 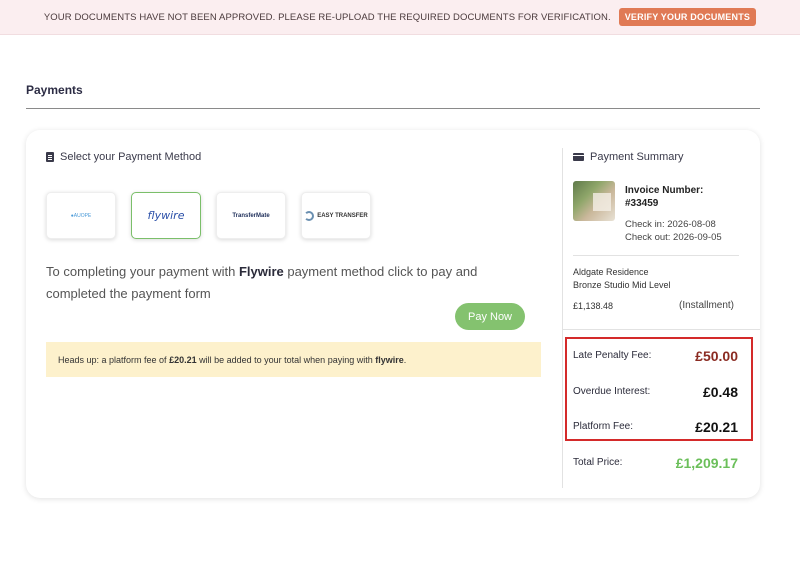 I want to click on title-divider, so click(x=393, y=108).